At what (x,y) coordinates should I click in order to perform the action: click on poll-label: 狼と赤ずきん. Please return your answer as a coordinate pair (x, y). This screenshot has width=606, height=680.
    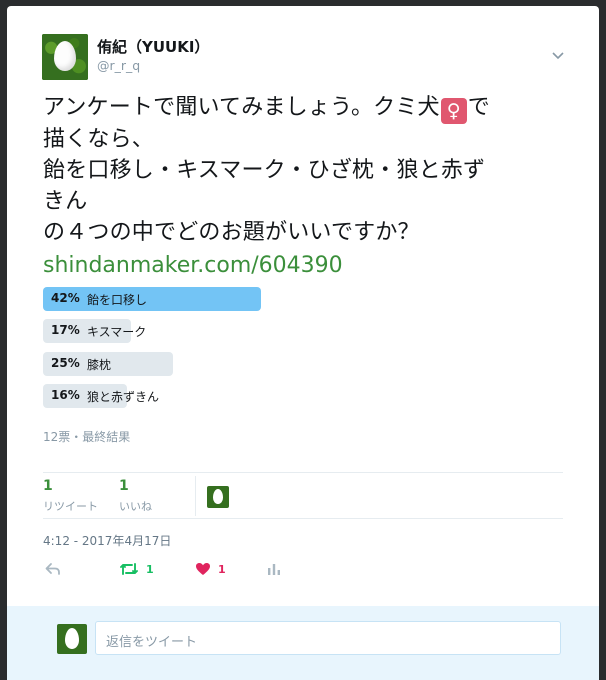
    Looking at the image, I should click on (123, 397).